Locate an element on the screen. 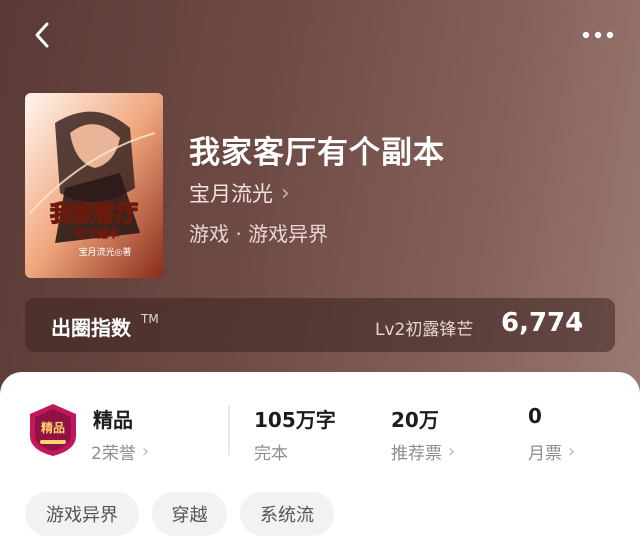  trademark-mark: TM is located at coordinates (150, 319).